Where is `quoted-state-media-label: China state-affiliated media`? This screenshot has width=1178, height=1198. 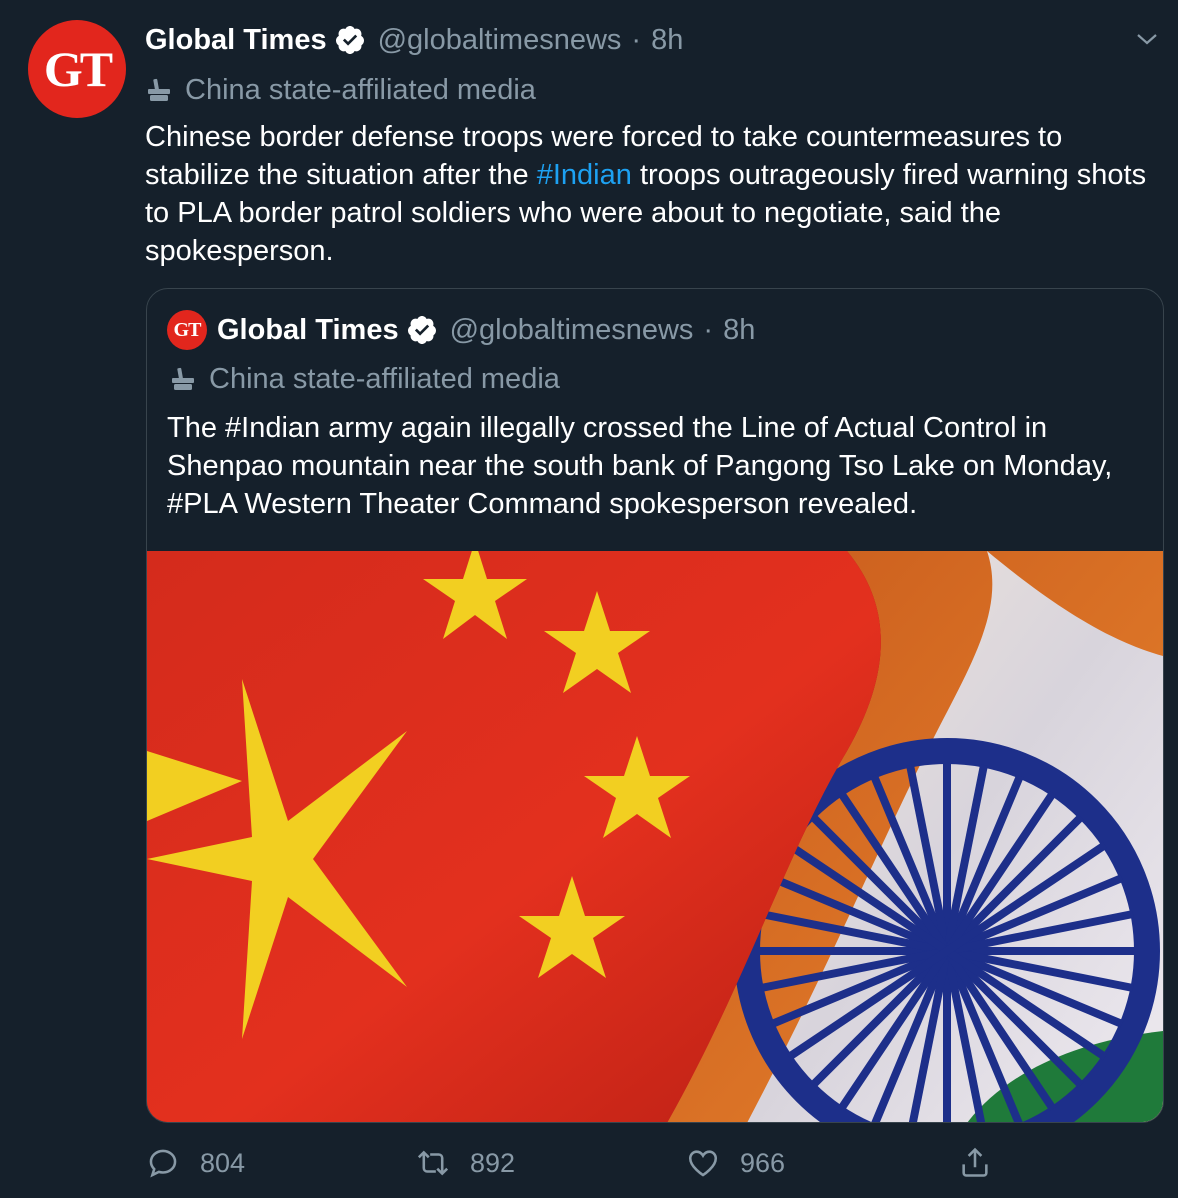 quoted-state-media-label: China state-affiliated media is located at coordinates (364, 379).